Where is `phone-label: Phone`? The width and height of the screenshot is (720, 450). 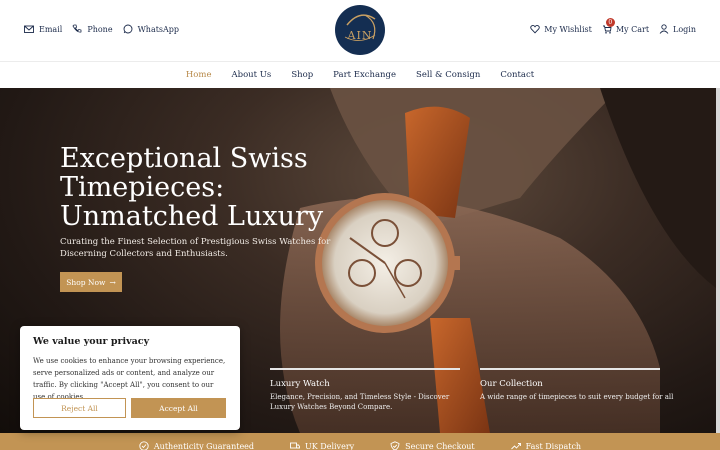
phone-label: Phone is located at coordinates (100, 29).